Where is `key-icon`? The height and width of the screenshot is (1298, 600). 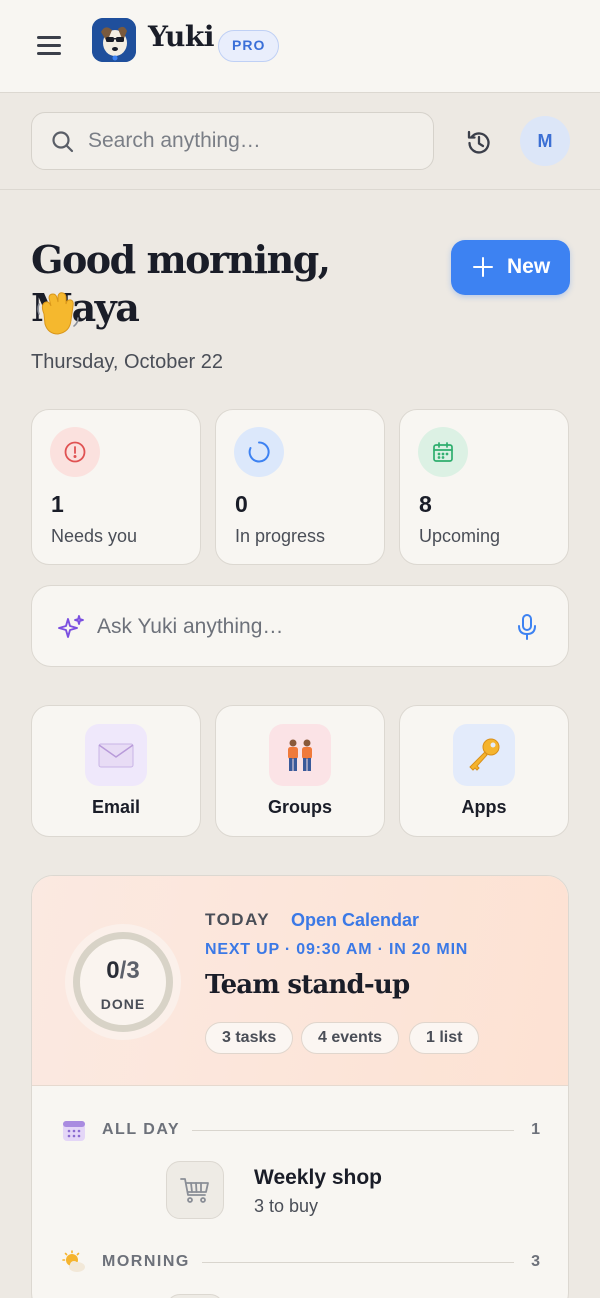
key-icon is located at coordinates (484, 755).